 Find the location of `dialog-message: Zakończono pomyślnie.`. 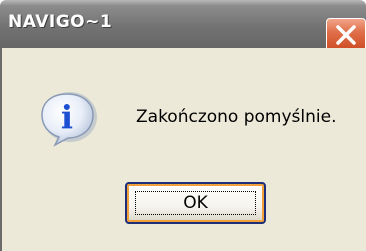

dialog-message: Zakończono pomyślnie. is located at coordinates (236, 117).